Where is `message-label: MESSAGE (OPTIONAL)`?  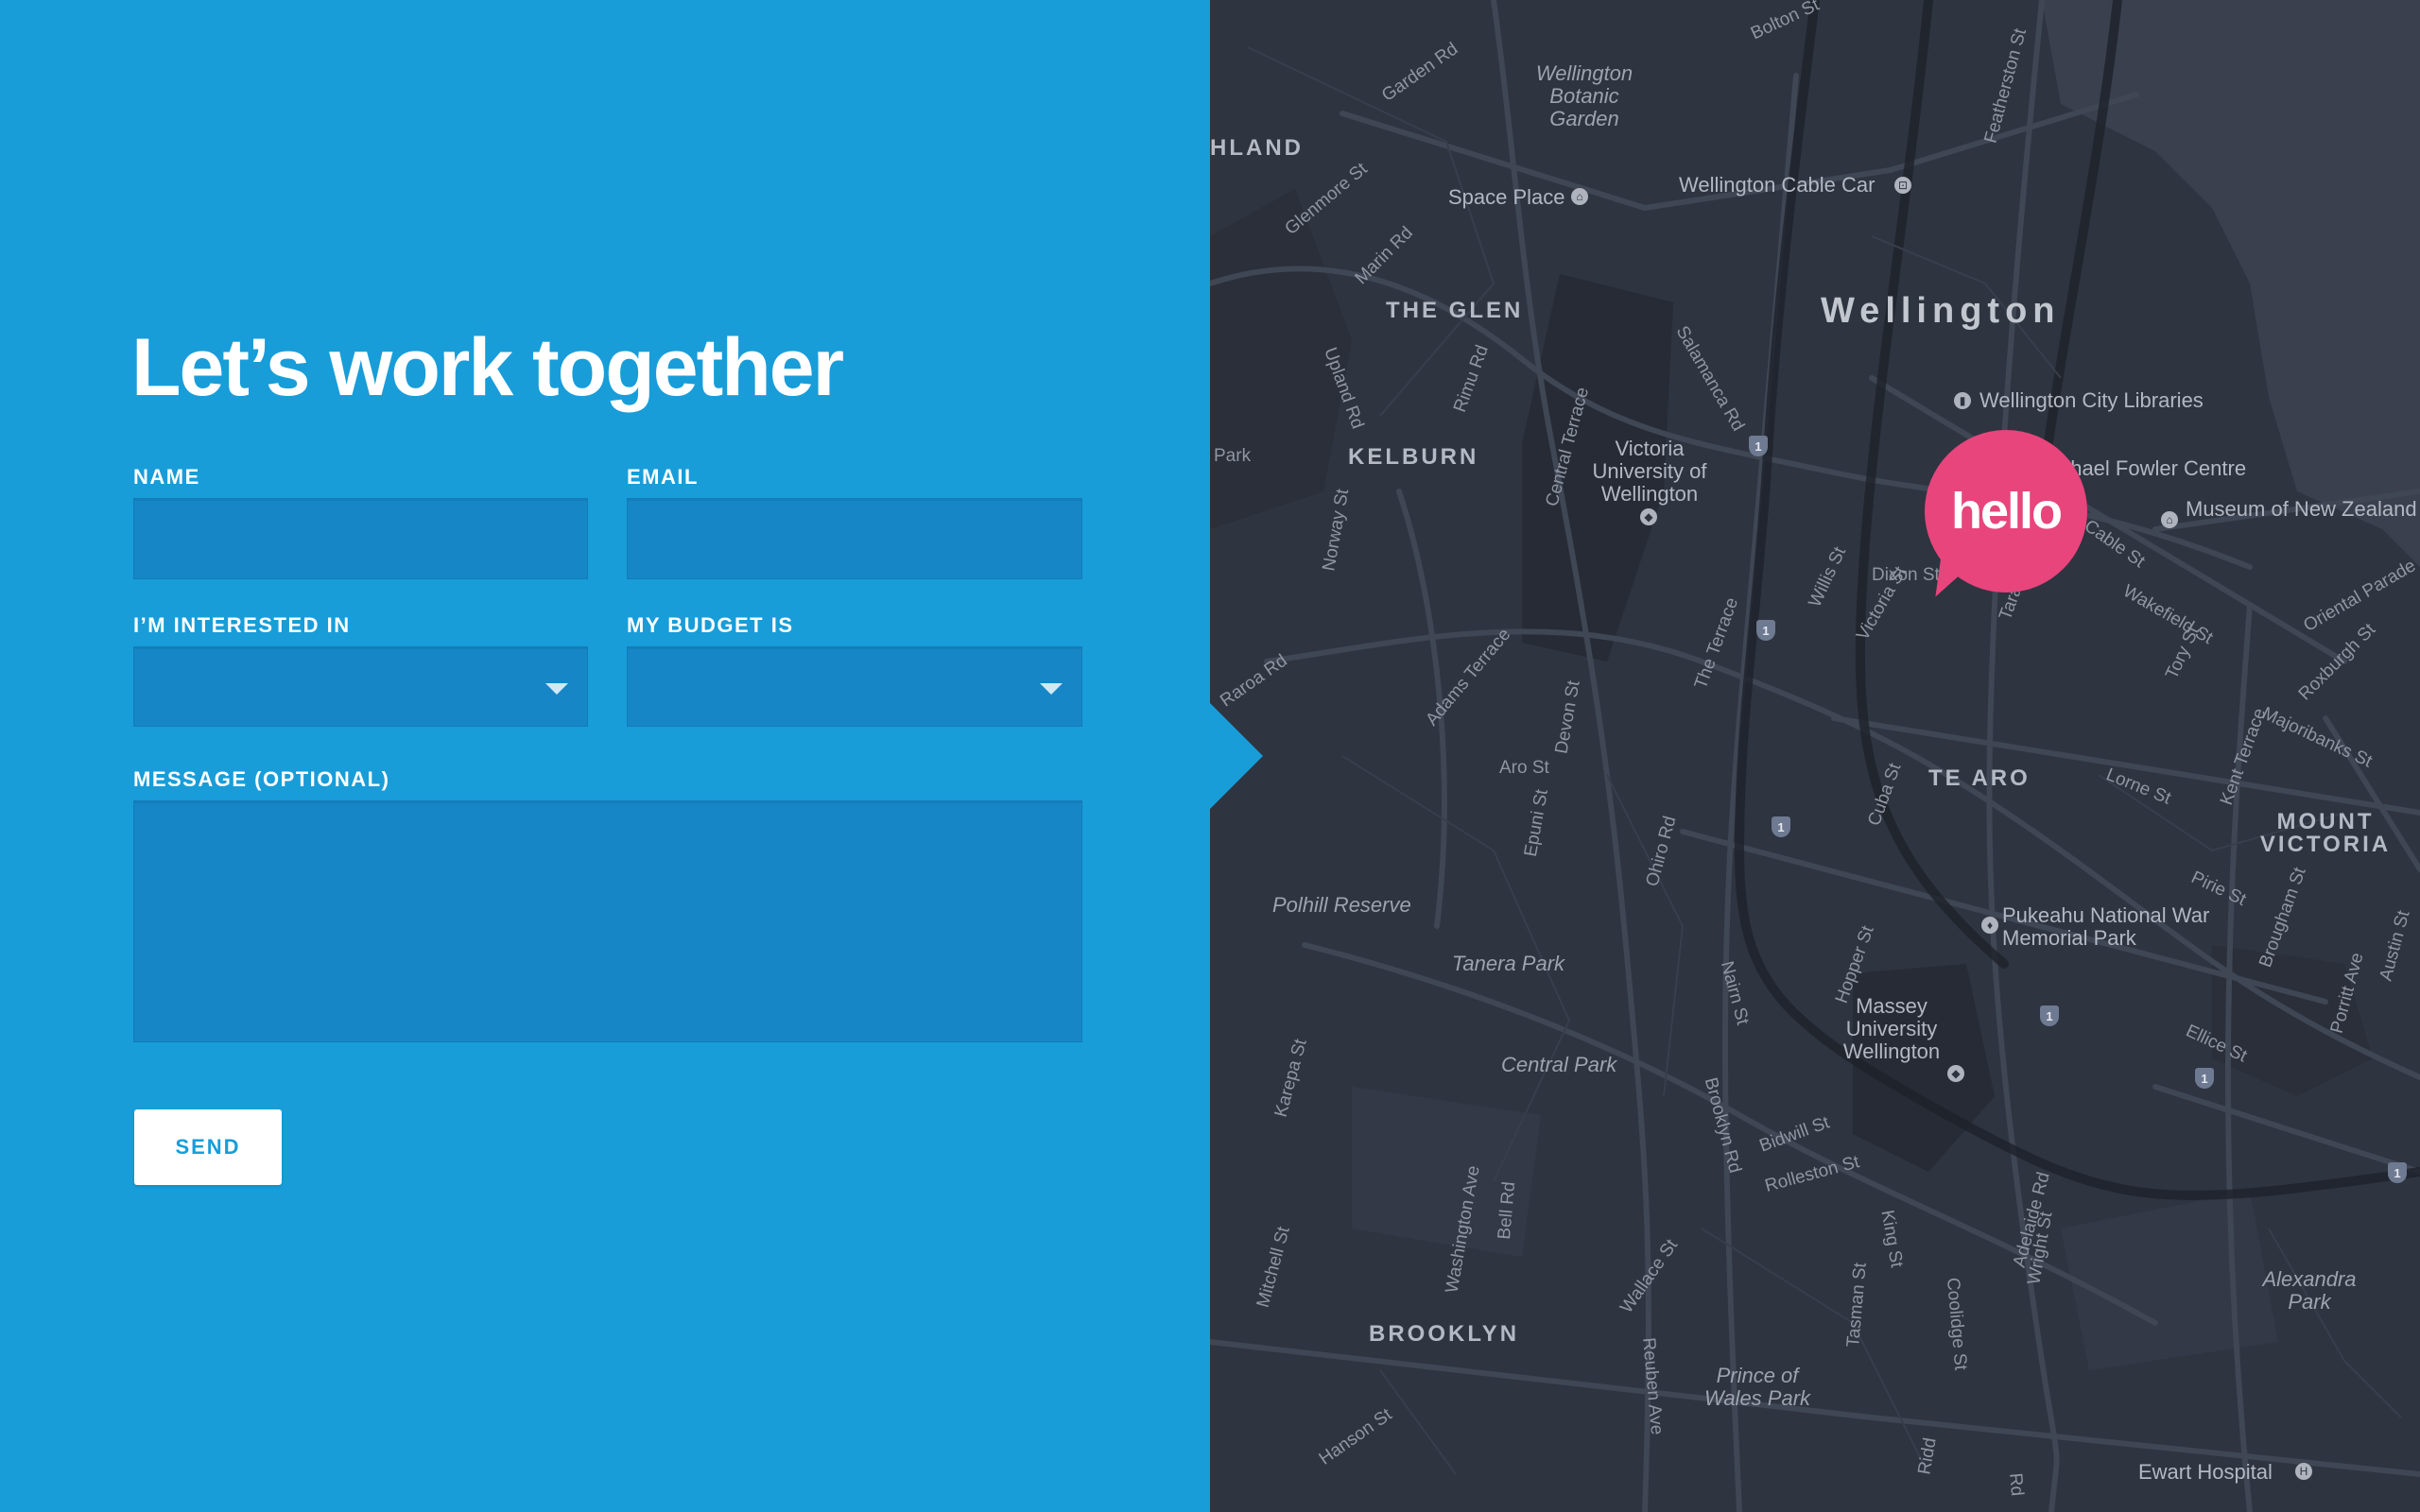
message-label: MESSAGE (OPTIONAL) is located at coordinates (261, 779).